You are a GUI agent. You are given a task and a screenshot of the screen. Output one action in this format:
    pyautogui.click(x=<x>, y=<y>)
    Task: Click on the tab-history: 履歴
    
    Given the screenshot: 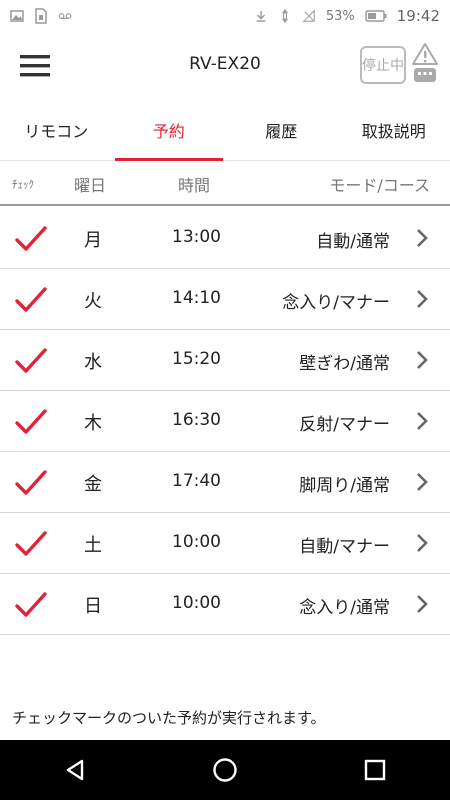 What is the action you would take?
    pyautogui.click(x=281, y=130)
    